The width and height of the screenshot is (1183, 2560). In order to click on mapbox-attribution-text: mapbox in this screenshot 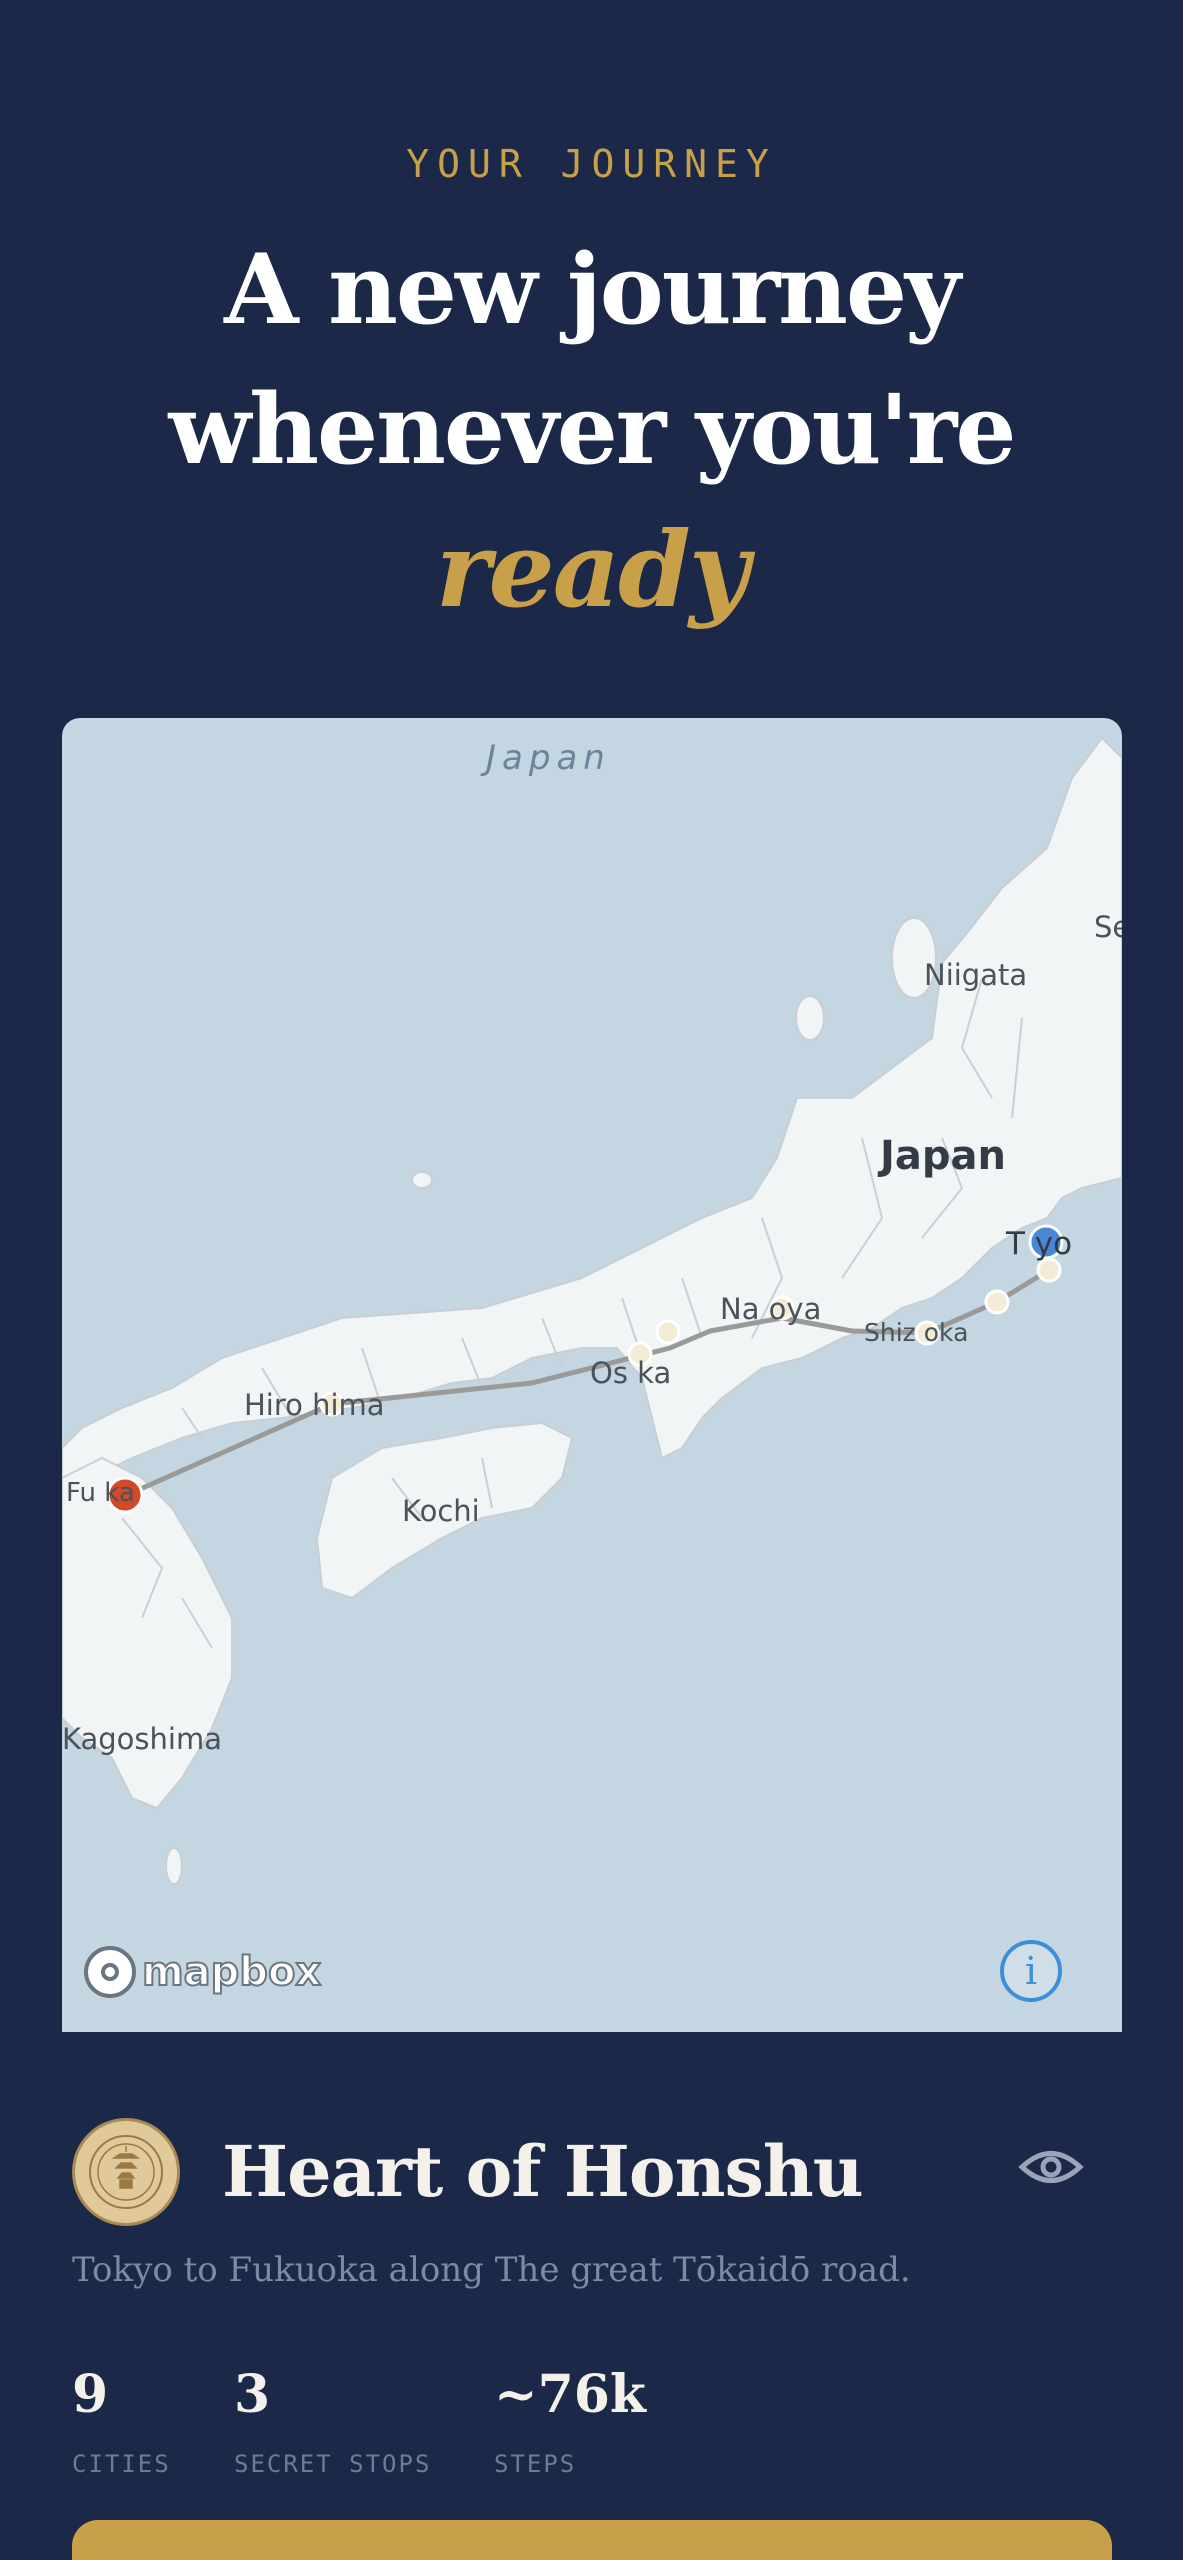, I will do `click(231, 1972)`.